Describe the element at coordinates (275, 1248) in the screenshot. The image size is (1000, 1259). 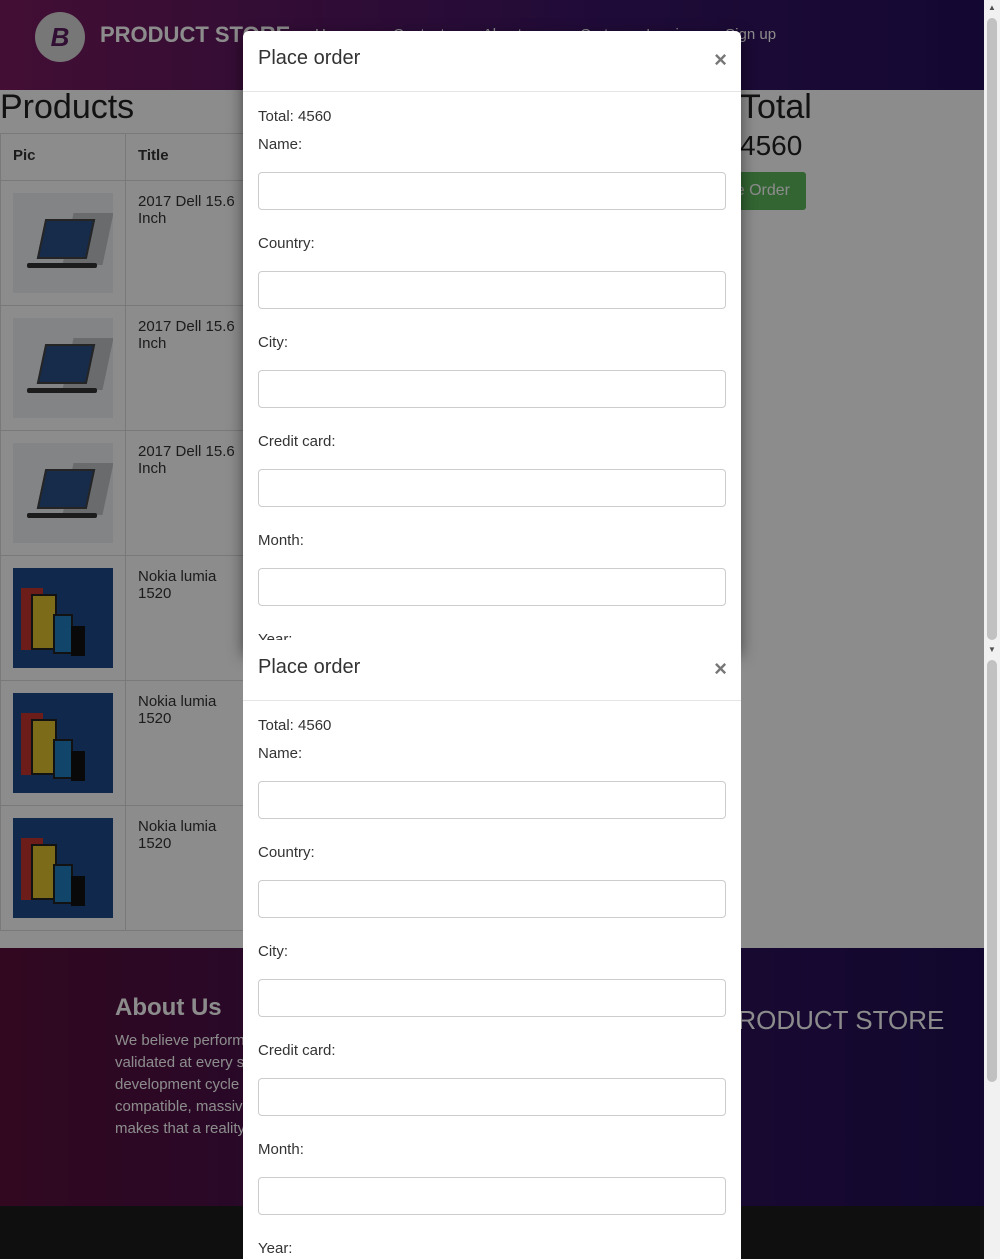
I see `year-label: Year:` at that location.